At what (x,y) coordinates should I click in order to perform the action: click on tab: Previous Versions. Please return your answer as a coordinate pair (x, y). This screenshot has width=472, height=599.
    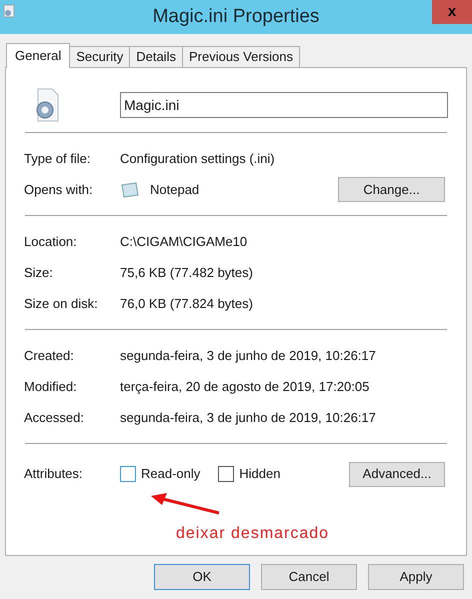
    Looking at the image, I should click on (241, 56).